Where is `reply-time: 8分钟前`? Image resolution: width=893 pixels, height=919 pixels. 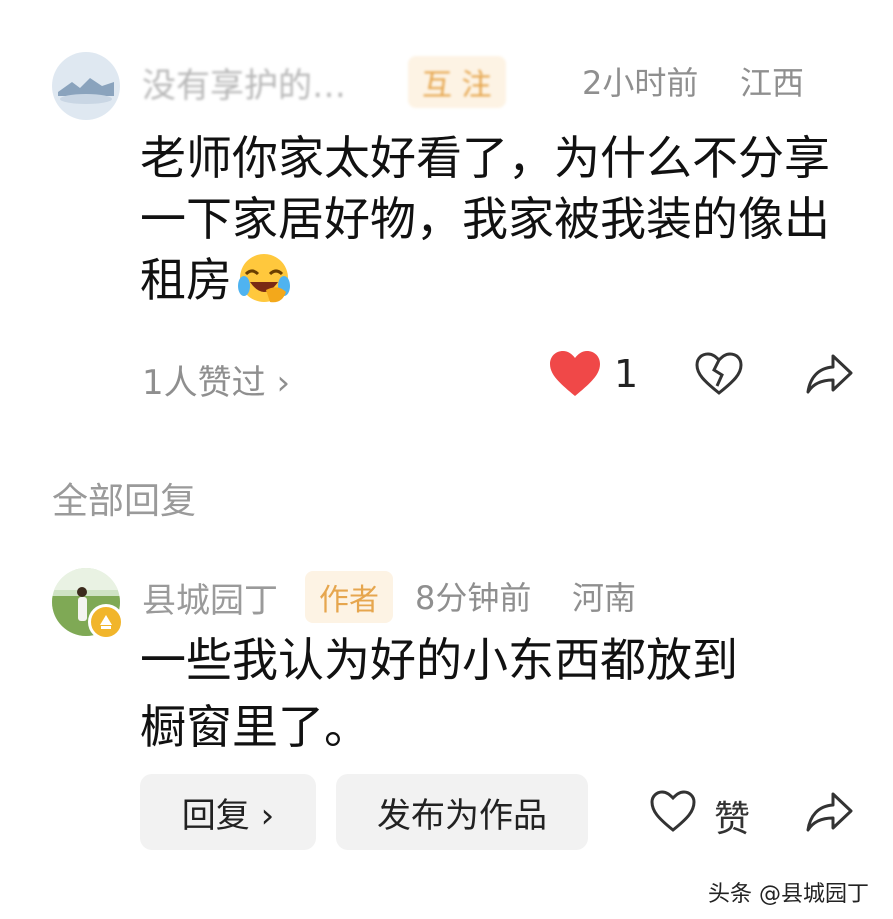
reply-time: 8分钟前 is located at coordinates (473, 598).